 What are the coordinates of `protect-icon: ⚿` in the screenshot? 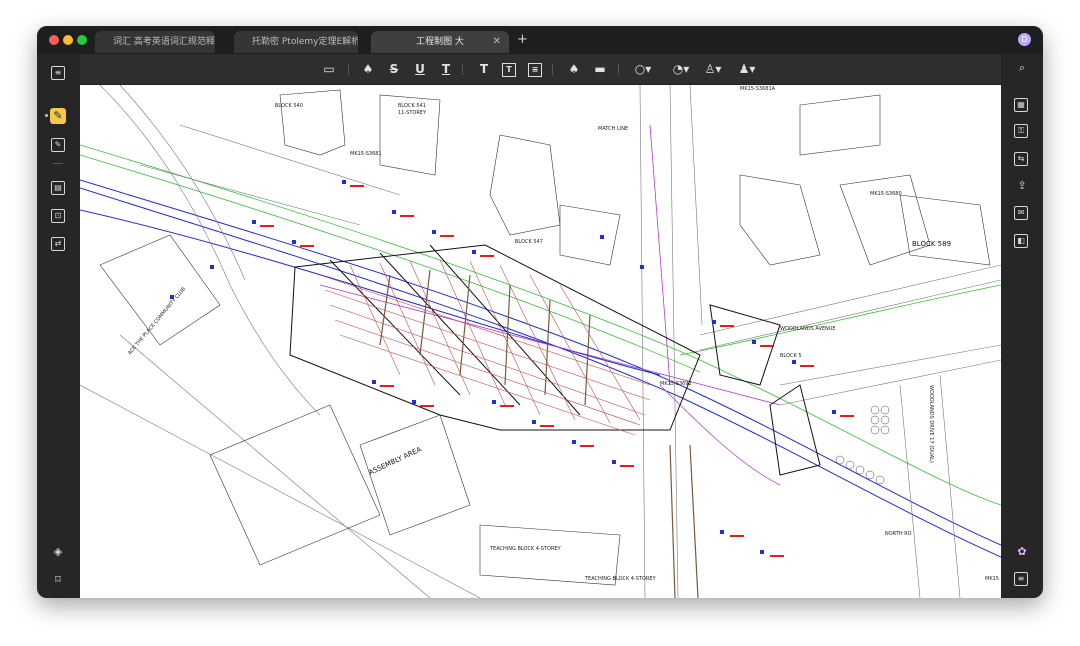 It's located at (1021, 131).